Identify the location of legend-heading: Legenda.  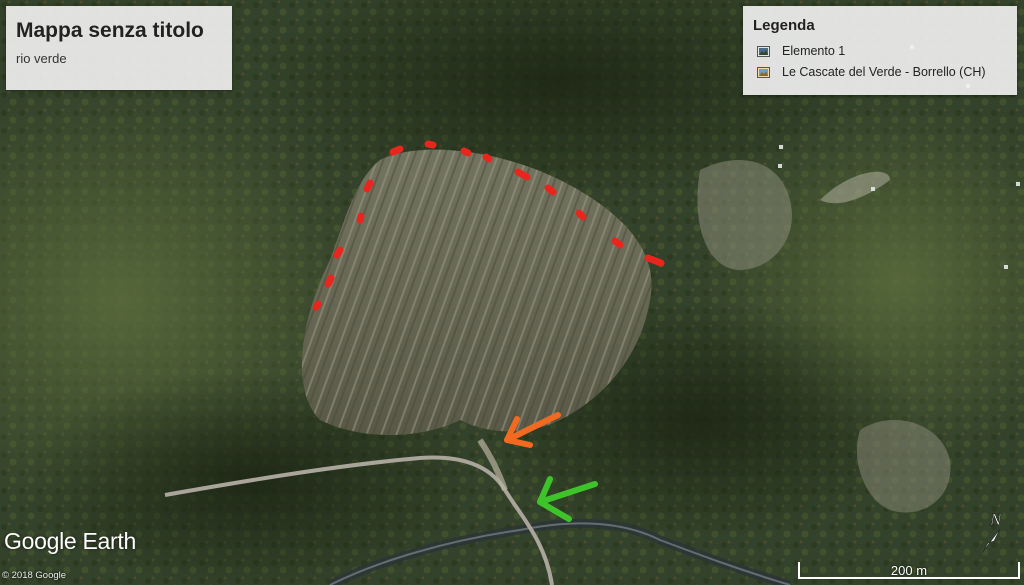
(784, 25).